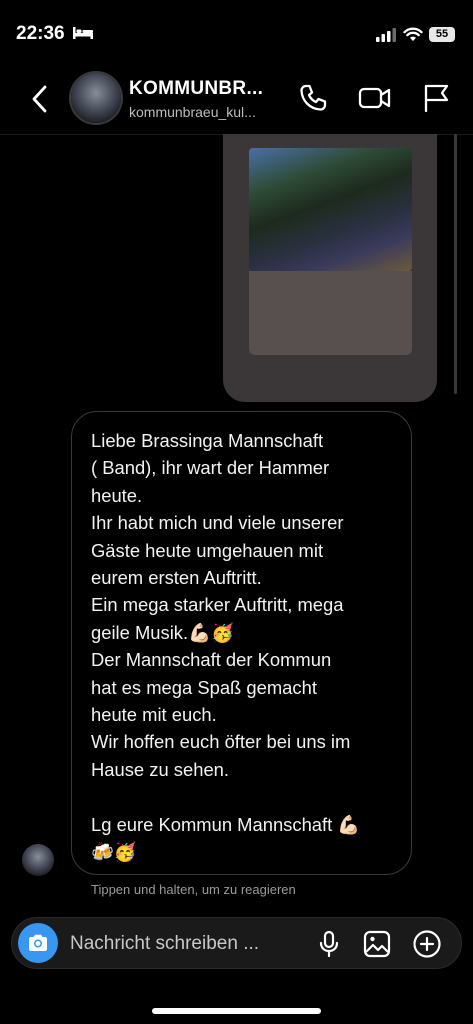  Describe the element at coordinates (386, 35) in the screenshot. I see `cellular-signal-icon` at that location.